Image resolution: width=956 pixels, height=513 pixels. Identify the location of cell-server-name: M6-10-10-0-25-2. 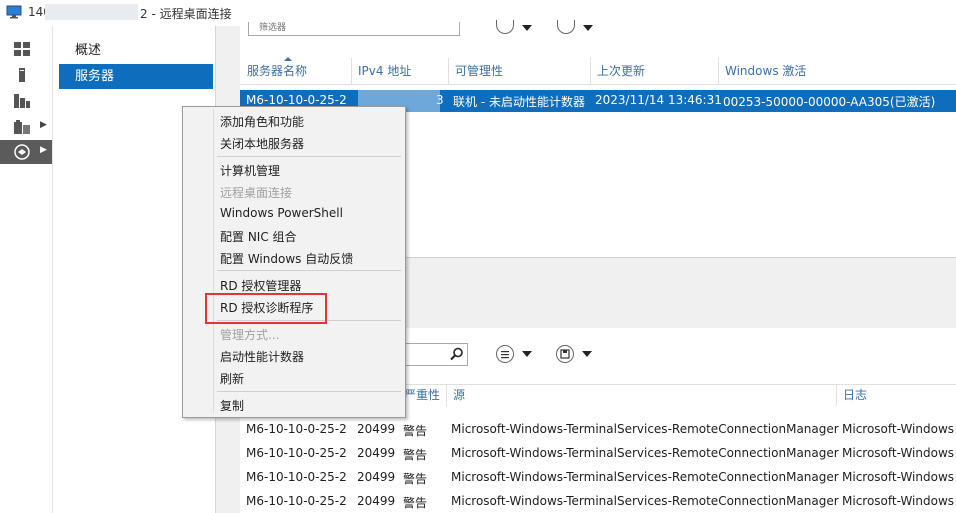
(296, 100).